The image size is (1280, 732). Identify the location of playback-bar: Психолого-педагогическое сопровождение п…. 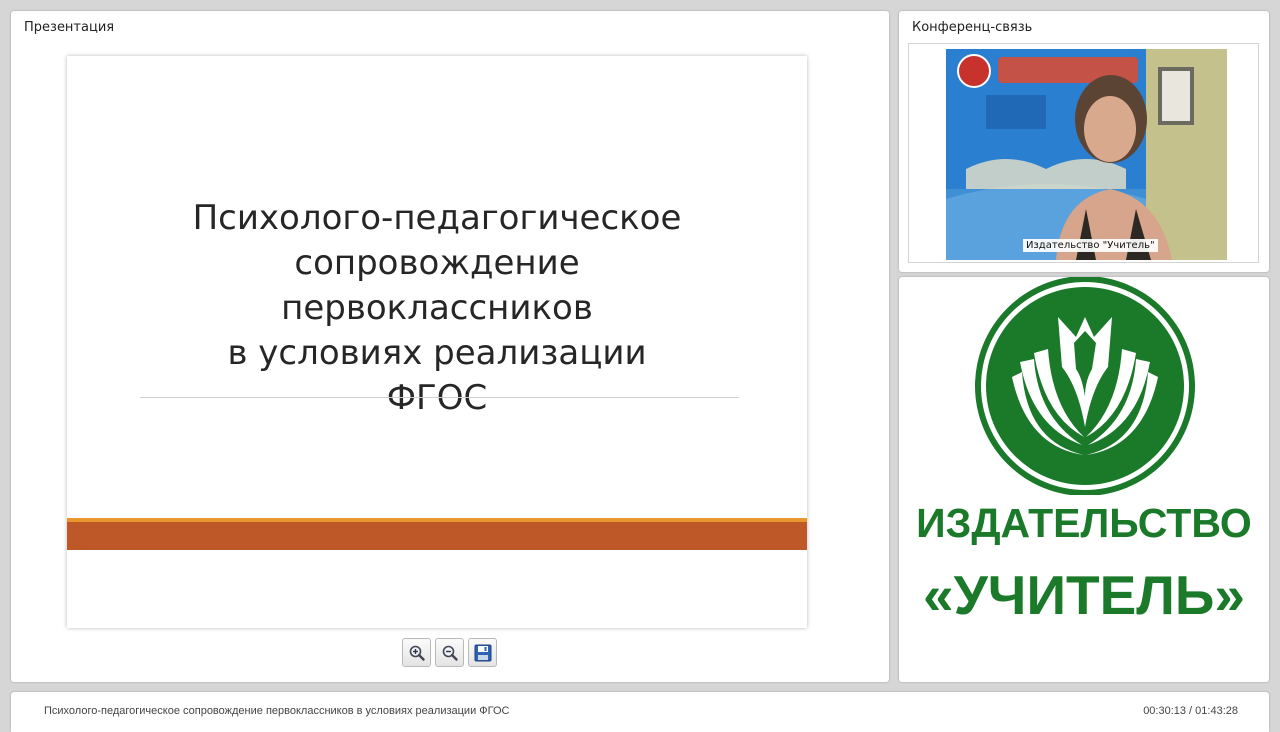
(640, 712).